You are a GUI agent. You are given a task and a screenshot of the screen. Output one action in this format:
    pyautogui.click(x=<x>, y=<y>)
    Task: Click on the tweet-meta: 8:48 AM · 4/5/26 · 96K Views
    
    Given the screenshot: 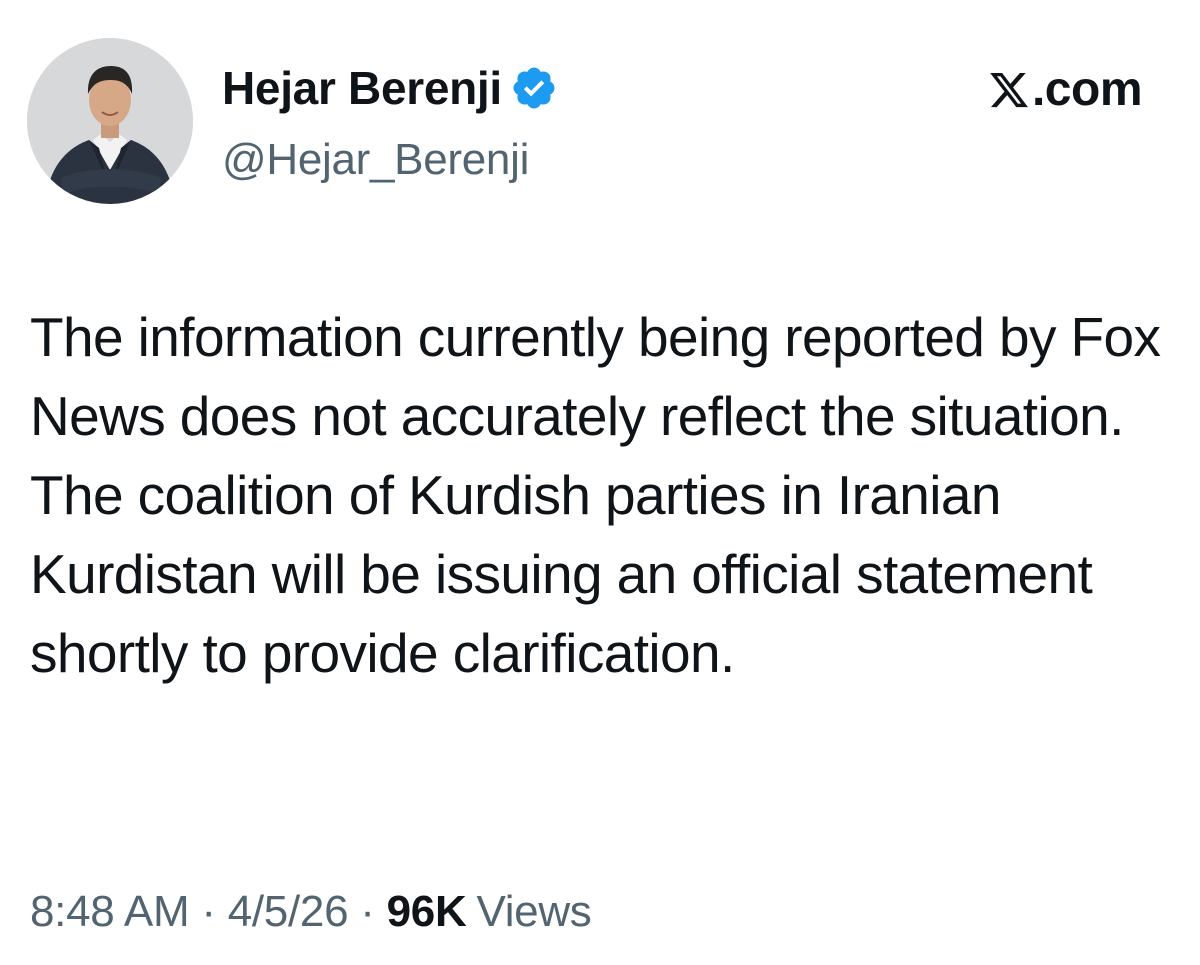 What is the action you would take?
    pyautogui.click(x=311, y=912)
    